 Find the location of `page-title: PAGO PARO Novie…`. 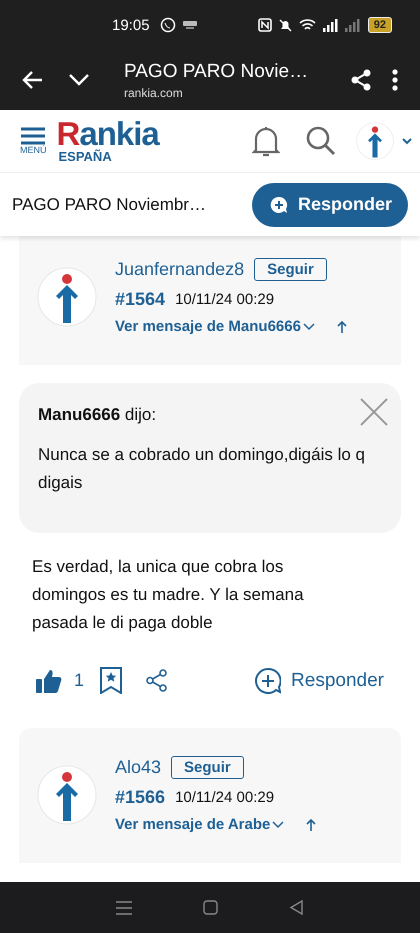

page-title: PAGO PARO Novie… is located at coordinates (217, 71).